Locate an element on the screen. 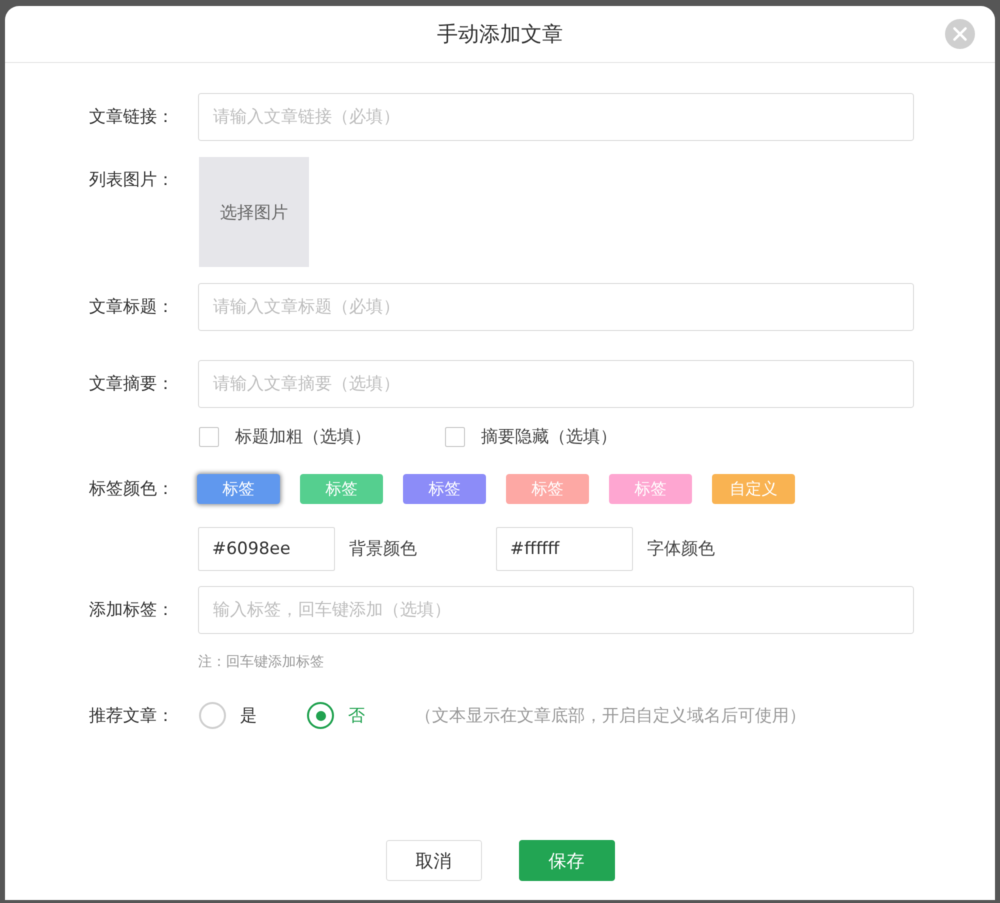 The width and height of the screenshot is (1000, 903). checkbox-label: 标题加粗（选填） is located at coordinates (303, 437).